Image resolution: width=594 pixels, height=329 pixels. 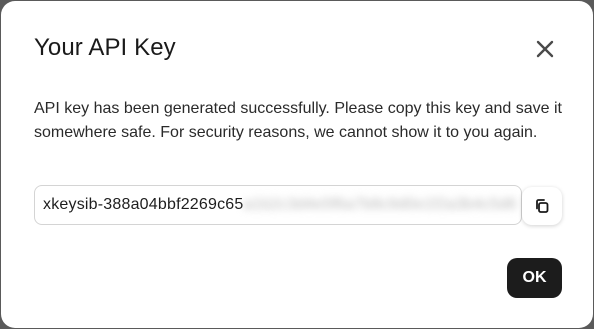 What do you see at coordinates (105, 47) in the screenshot?
I see `dialog-title: Your API Key` at bounding box center [105, 47].